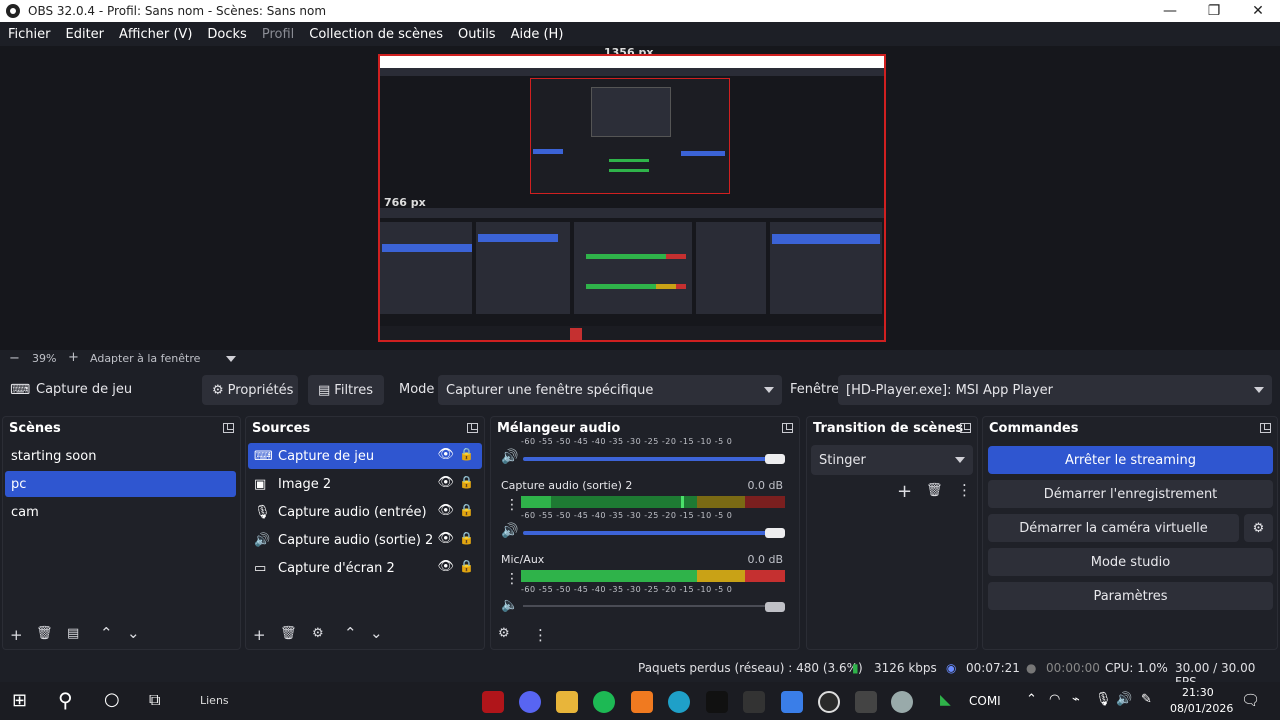  What do you see at coordinates (85, 34) in the screenshot?
I see `menu-edit: Editer` at bounding box center [85, 34].